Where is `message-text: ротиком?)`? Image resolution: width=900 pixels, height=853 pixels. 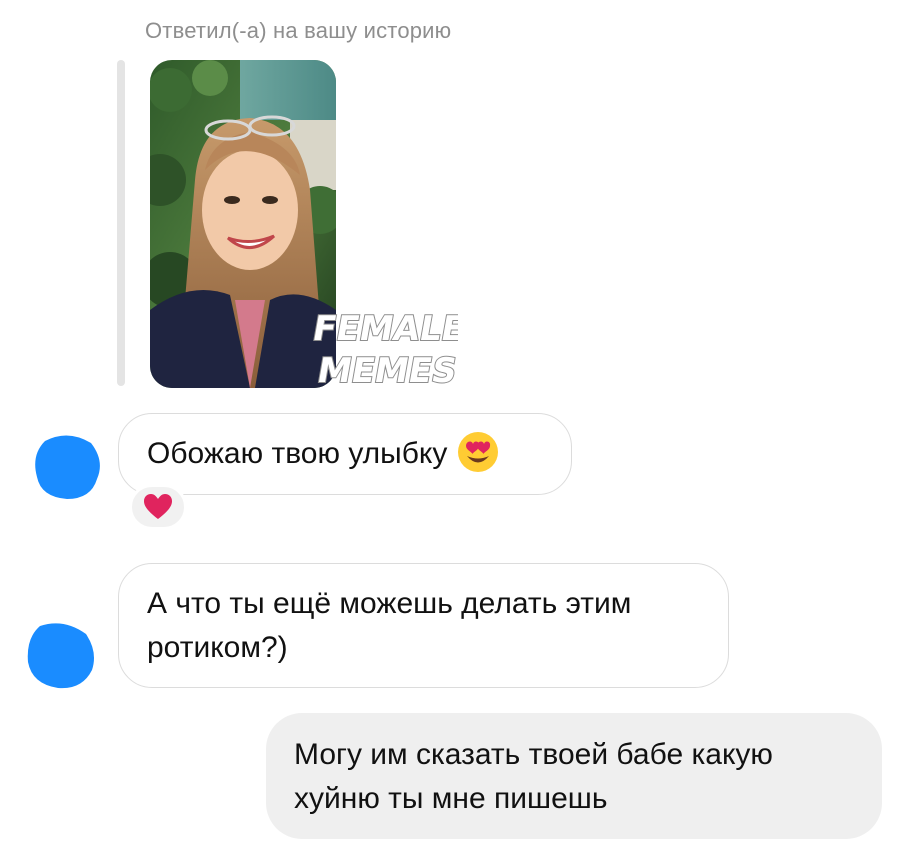 message-text: ротиком?) is located at coordinates (217, 647).